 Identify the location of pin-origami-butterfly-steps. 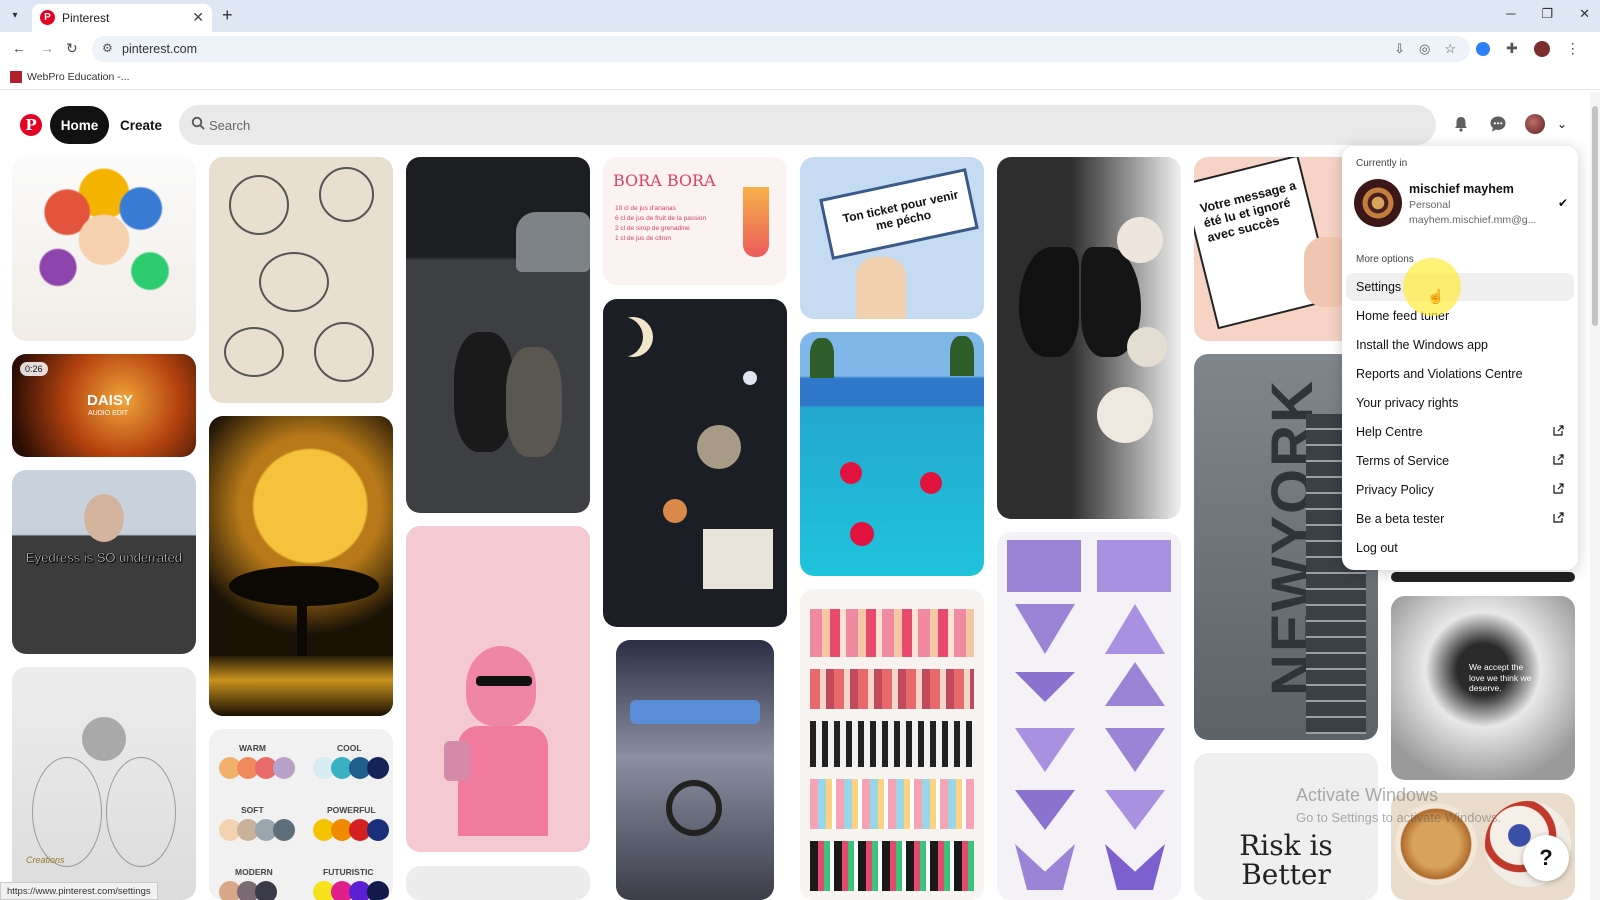
(1089, 716).